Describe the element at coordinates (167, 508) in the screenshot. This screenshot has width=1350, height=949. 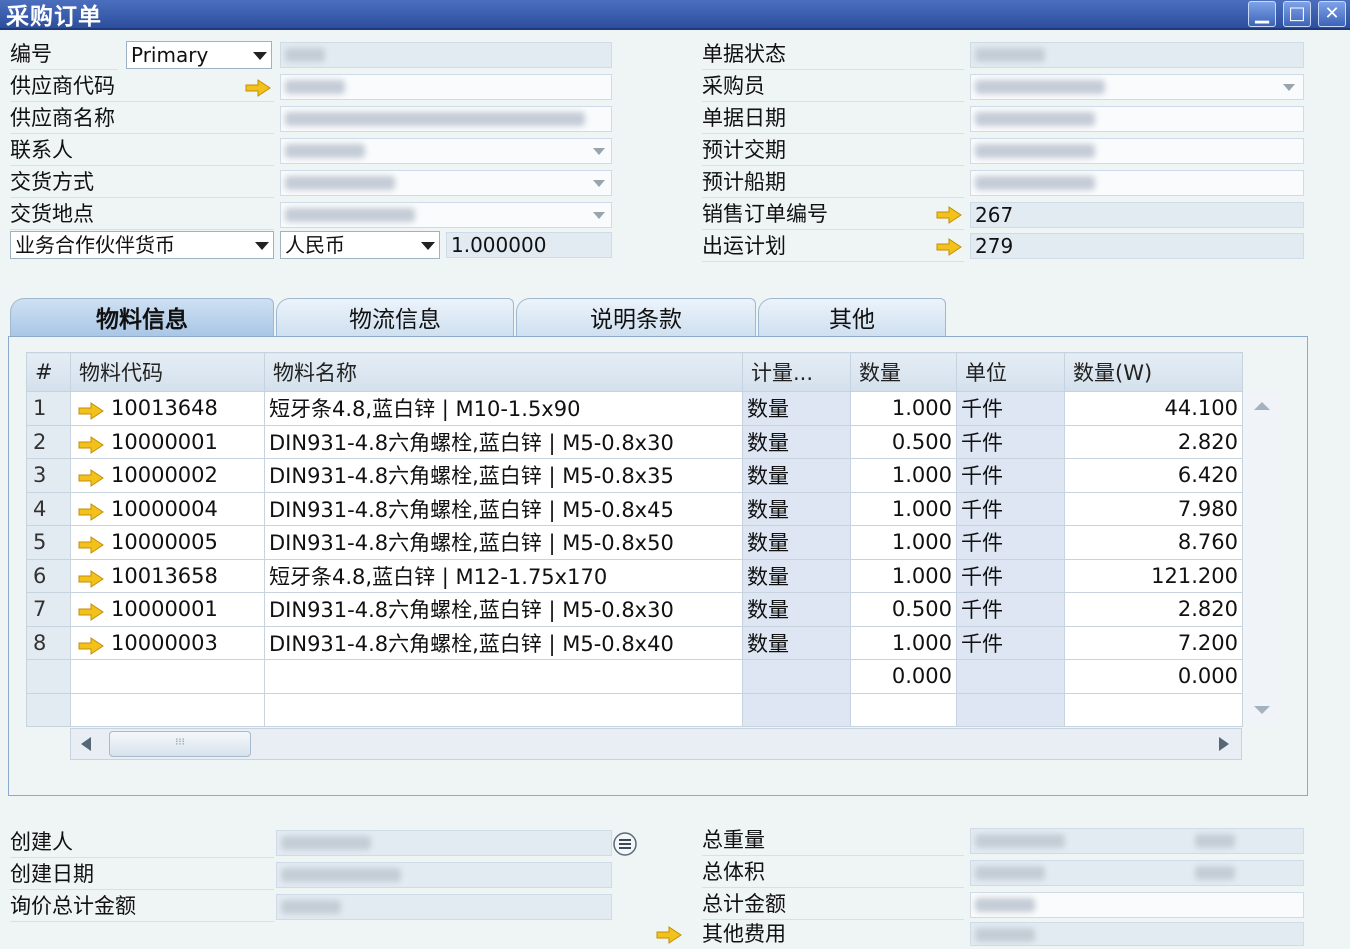
I see `item-code-cell: 10000004` at that location.